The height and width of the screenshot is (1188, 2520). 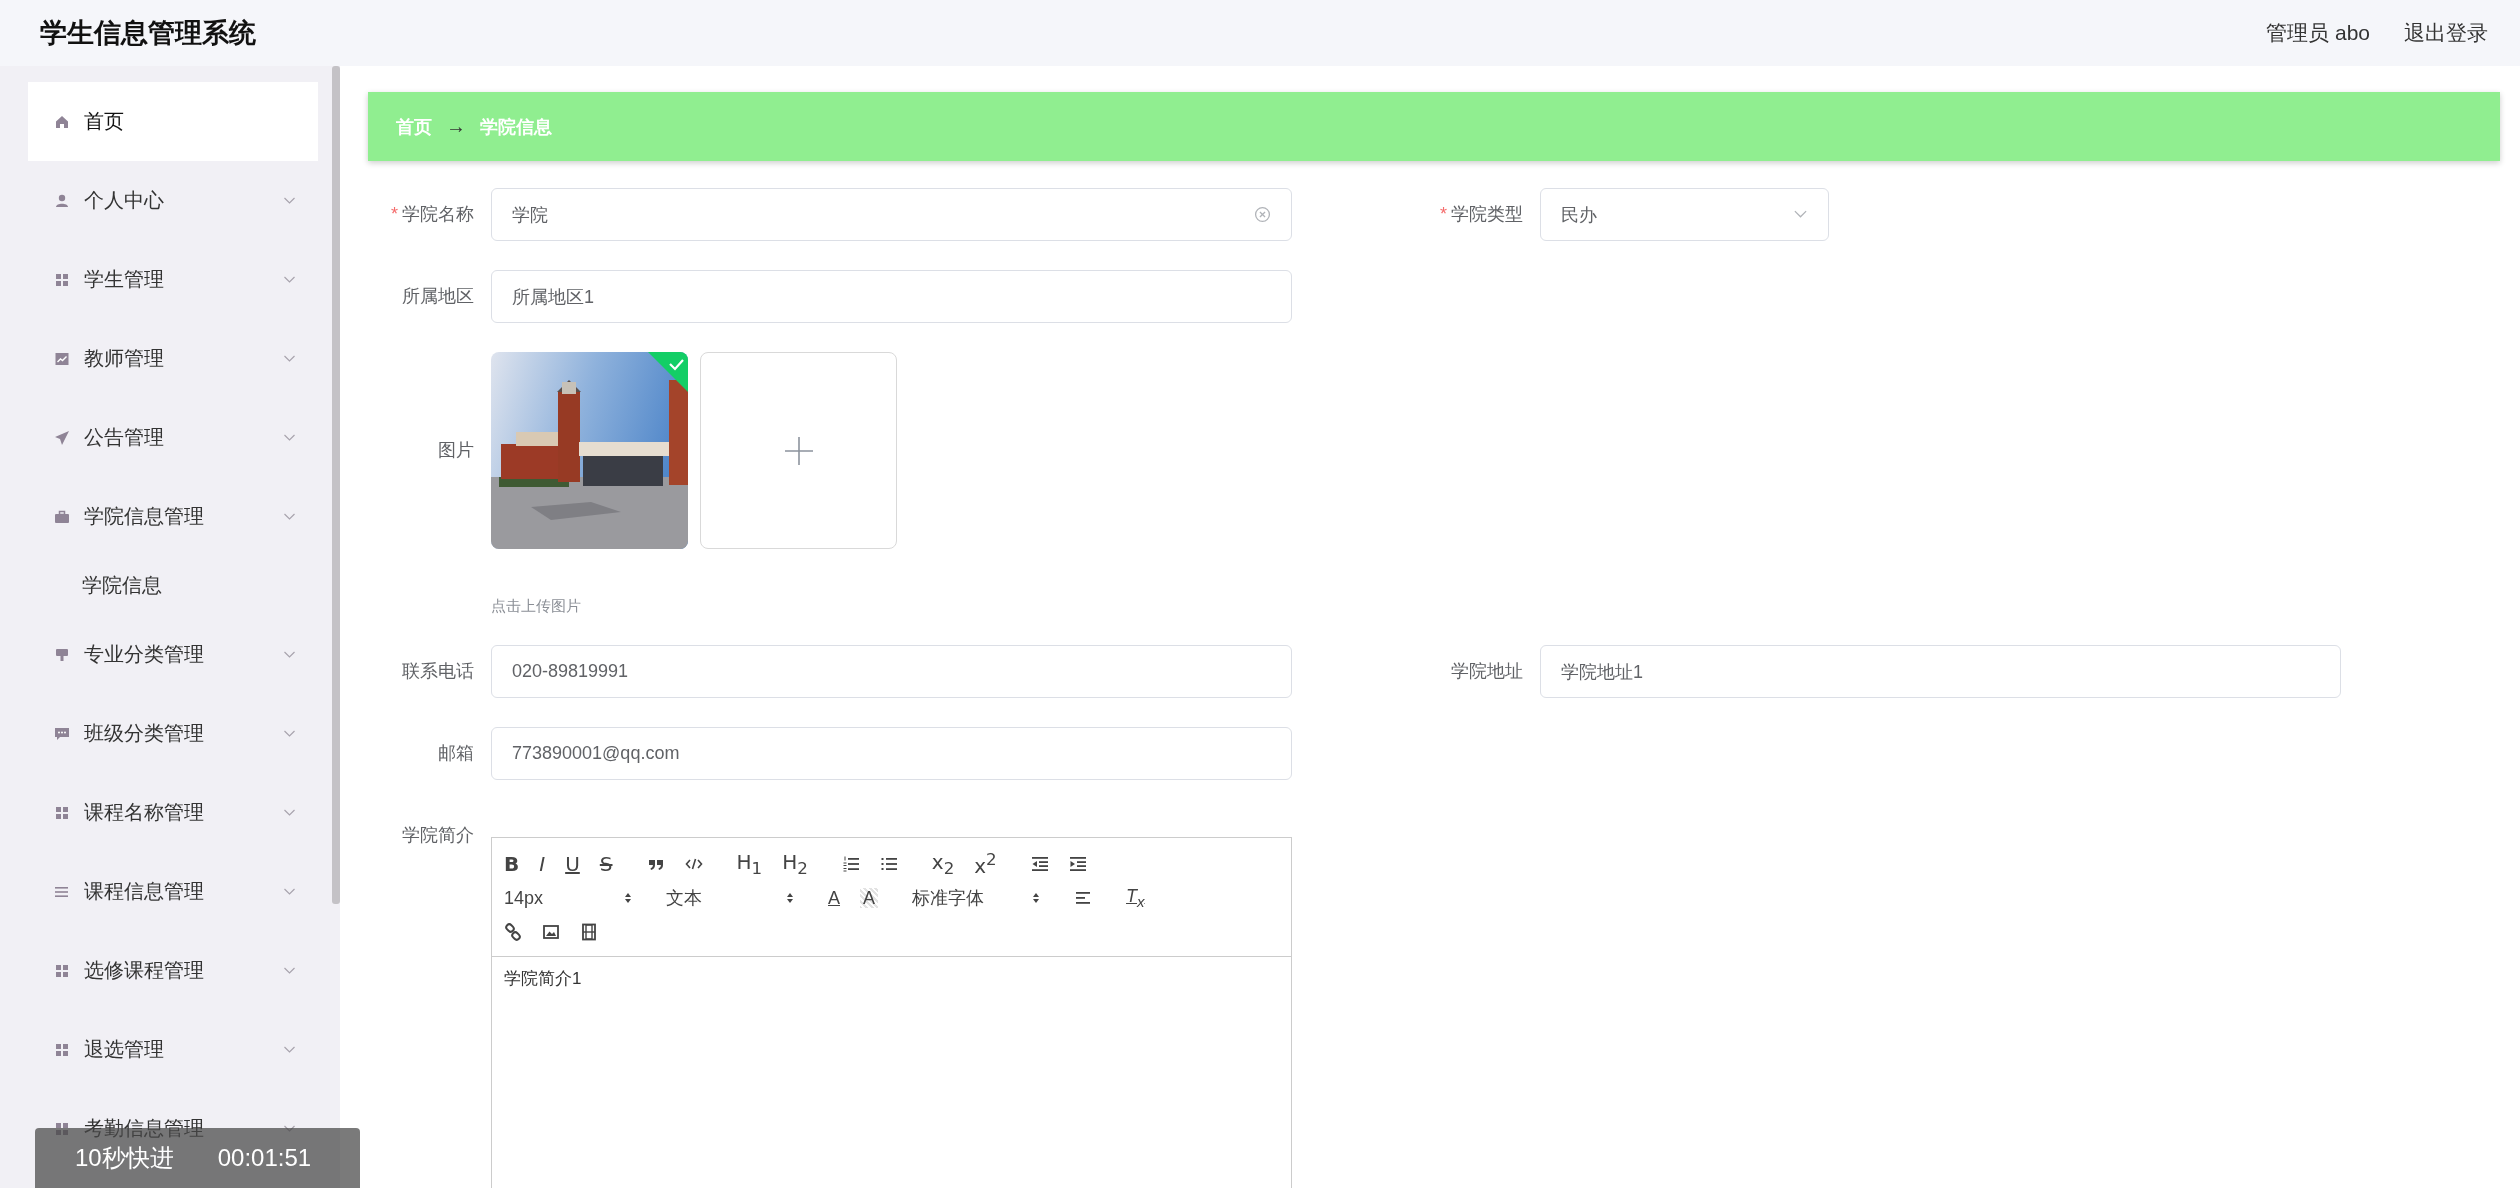 What do you see at coordinates (1487, 671) in the screenshot?
I see `field-label: 学院地址` at bounding box center [1487, 671].